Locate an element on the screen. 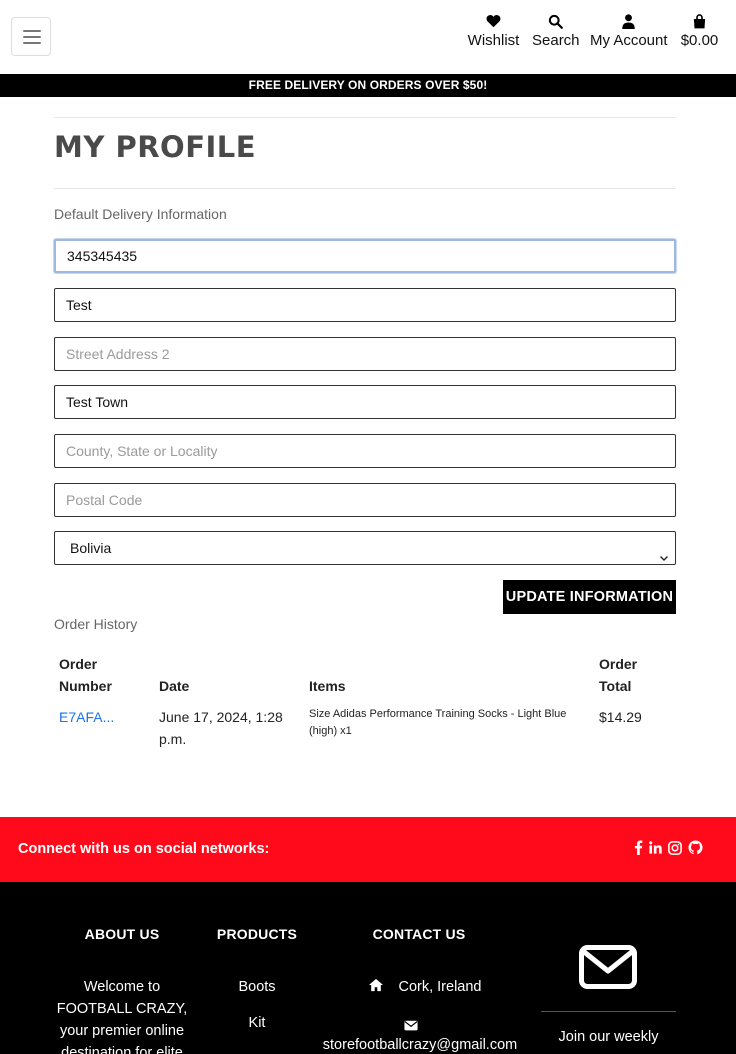  wishlist-link: Wishlist is located at coordinates (493, 29).